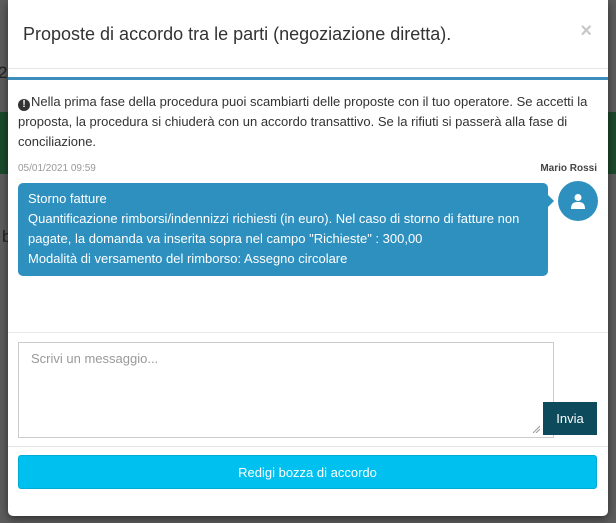 The width and height of the screenshot is (616, 523). I want to click on draft-agreement-button: Redigi bozza di accordo, so click(307, 472).